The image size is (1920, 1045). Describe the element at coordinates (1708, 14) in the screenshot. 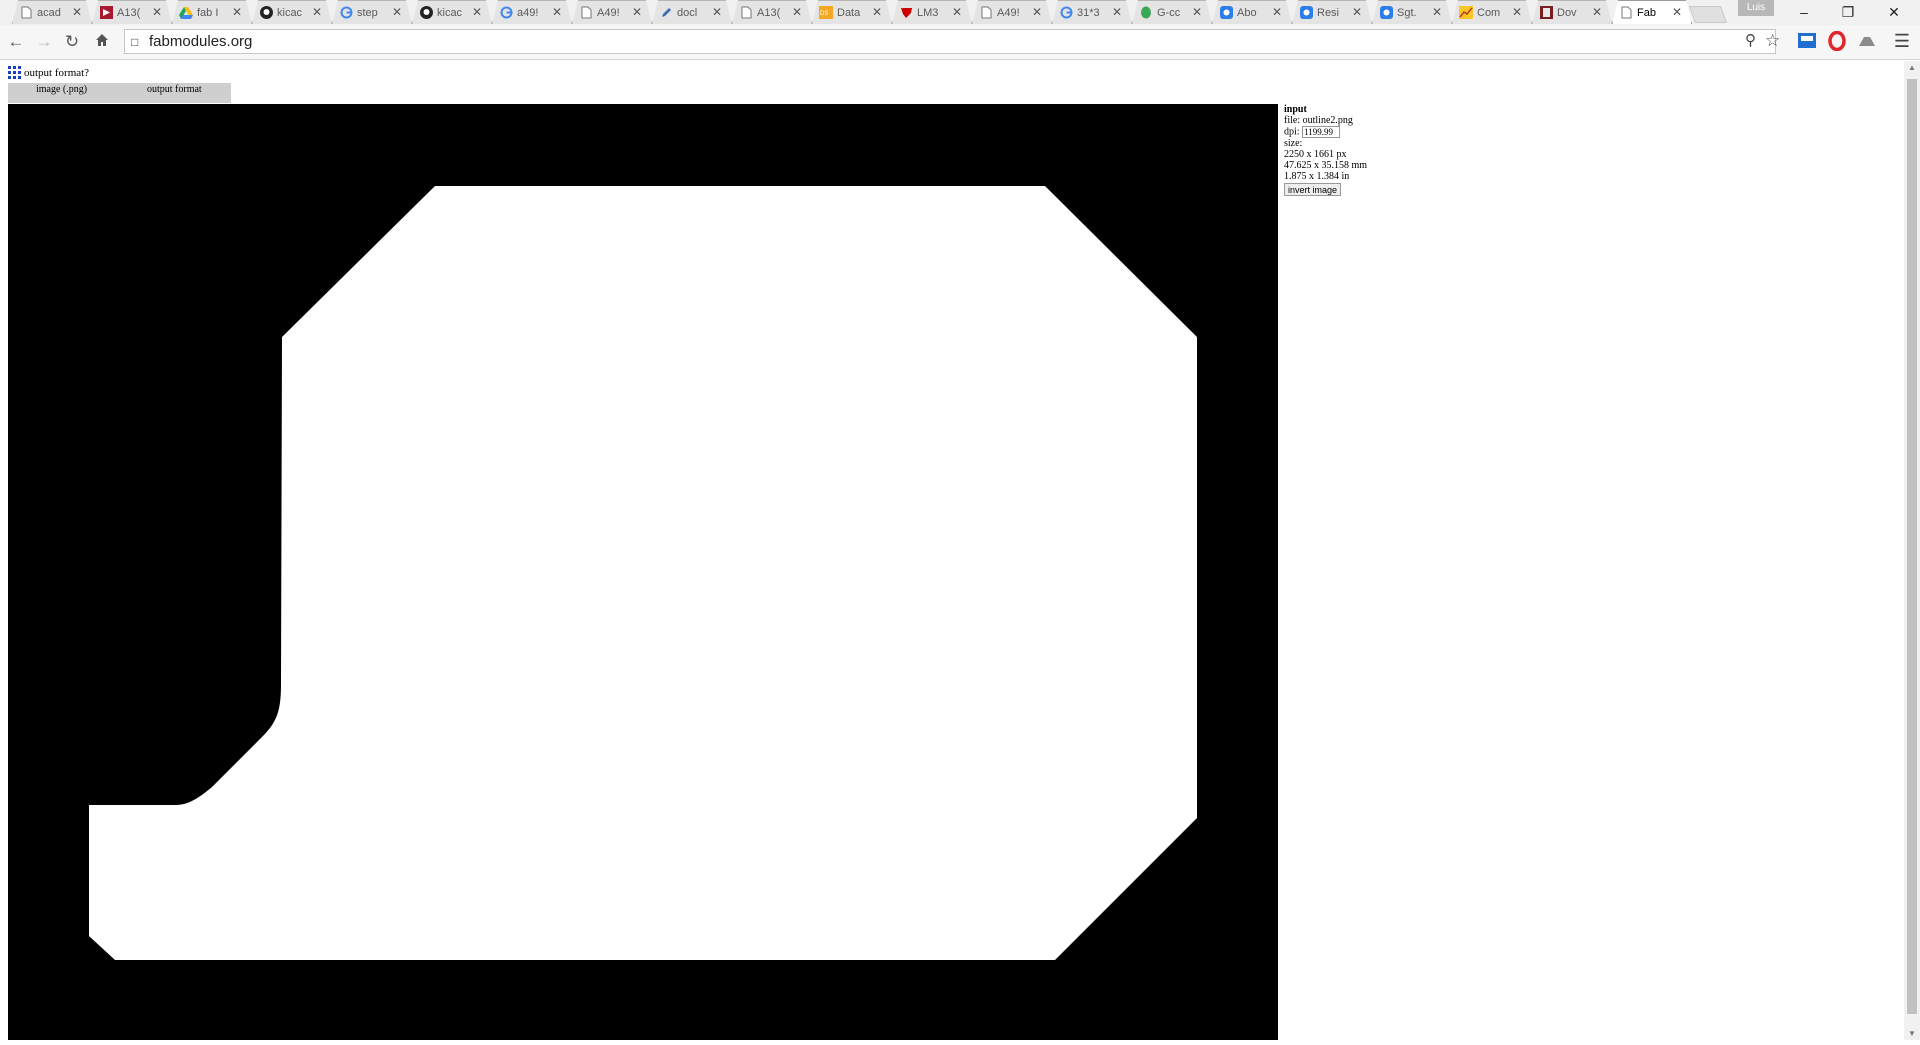

I see `new-tab-button` at that location.